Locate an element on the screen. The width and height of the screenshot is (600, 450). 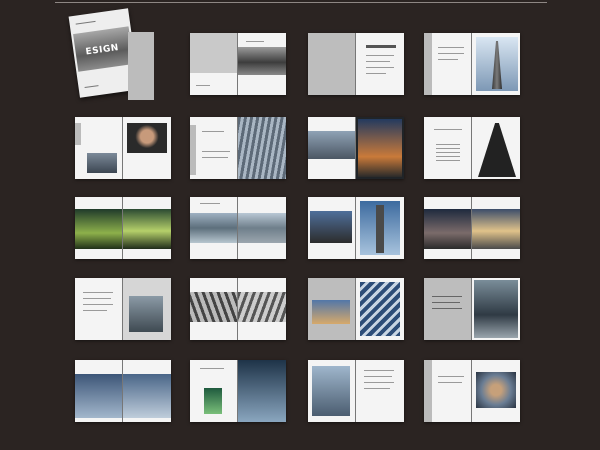
top-rule is located at coordinates (301, 2).